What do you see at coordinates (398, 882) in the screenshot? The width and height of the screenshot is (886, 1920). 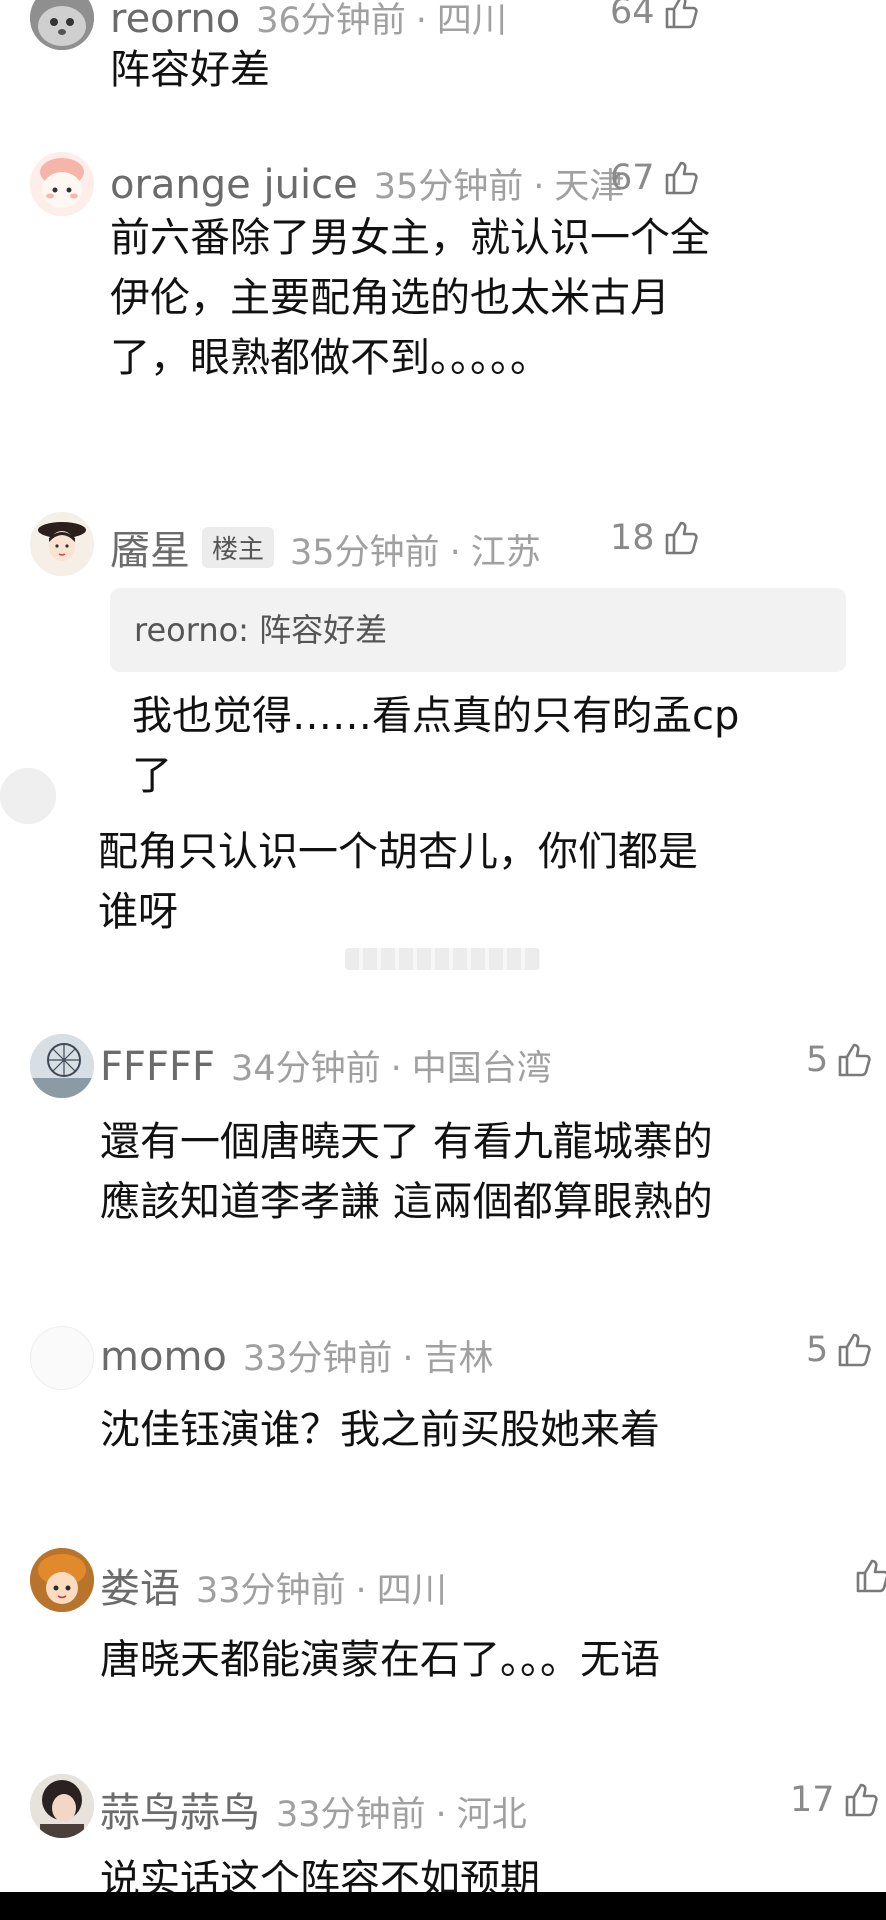 I see `comment-text: 配角只认识一个胡杏儿，你们都是 谁呀` at bounding box center [398, 882].